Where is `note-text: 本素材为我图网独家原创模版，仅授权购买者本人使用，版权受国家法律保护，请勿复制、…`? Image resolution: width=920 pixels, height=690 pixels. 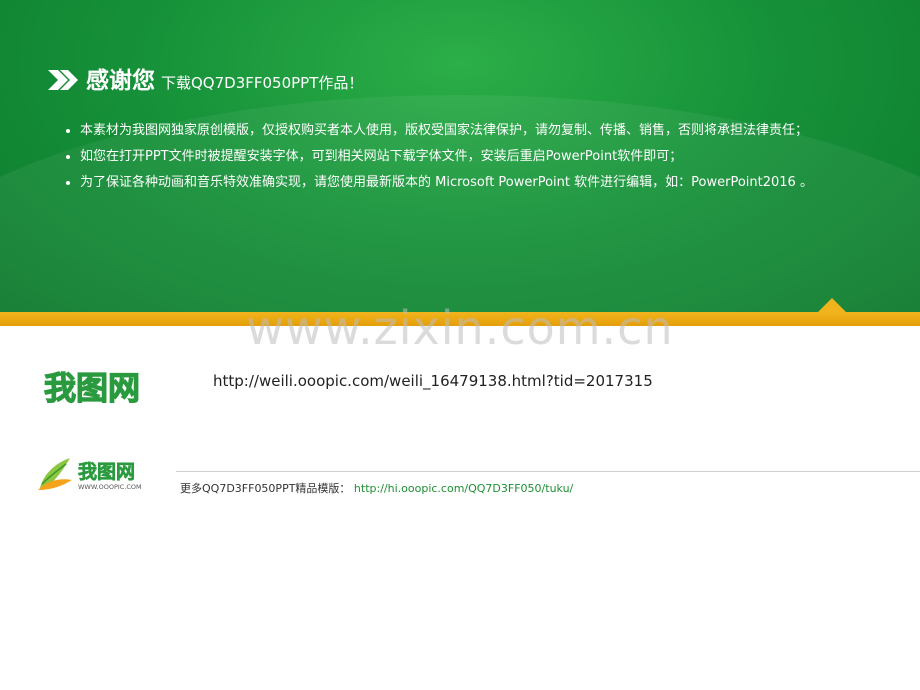
note-text: 本素材为我图网独家原创模版，仅授权购买者本人使用，版权受国家法律保护，请勿复制、… is located at coordinates (444, 130).